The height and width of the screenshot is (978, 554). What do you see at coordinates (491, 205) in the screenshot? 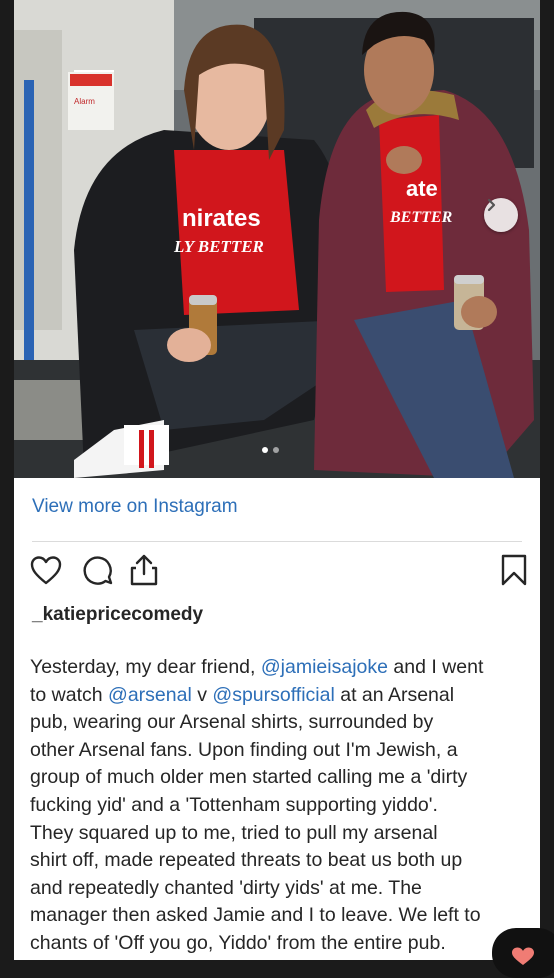
I see `chevron-right-icon` at bounding box center [491, 205].